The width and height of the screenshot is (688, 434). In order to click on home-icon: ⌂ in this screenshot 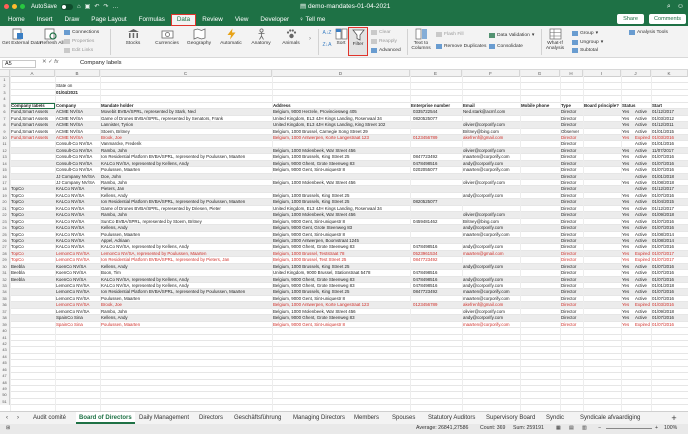, I will do `click(79, 7)`.